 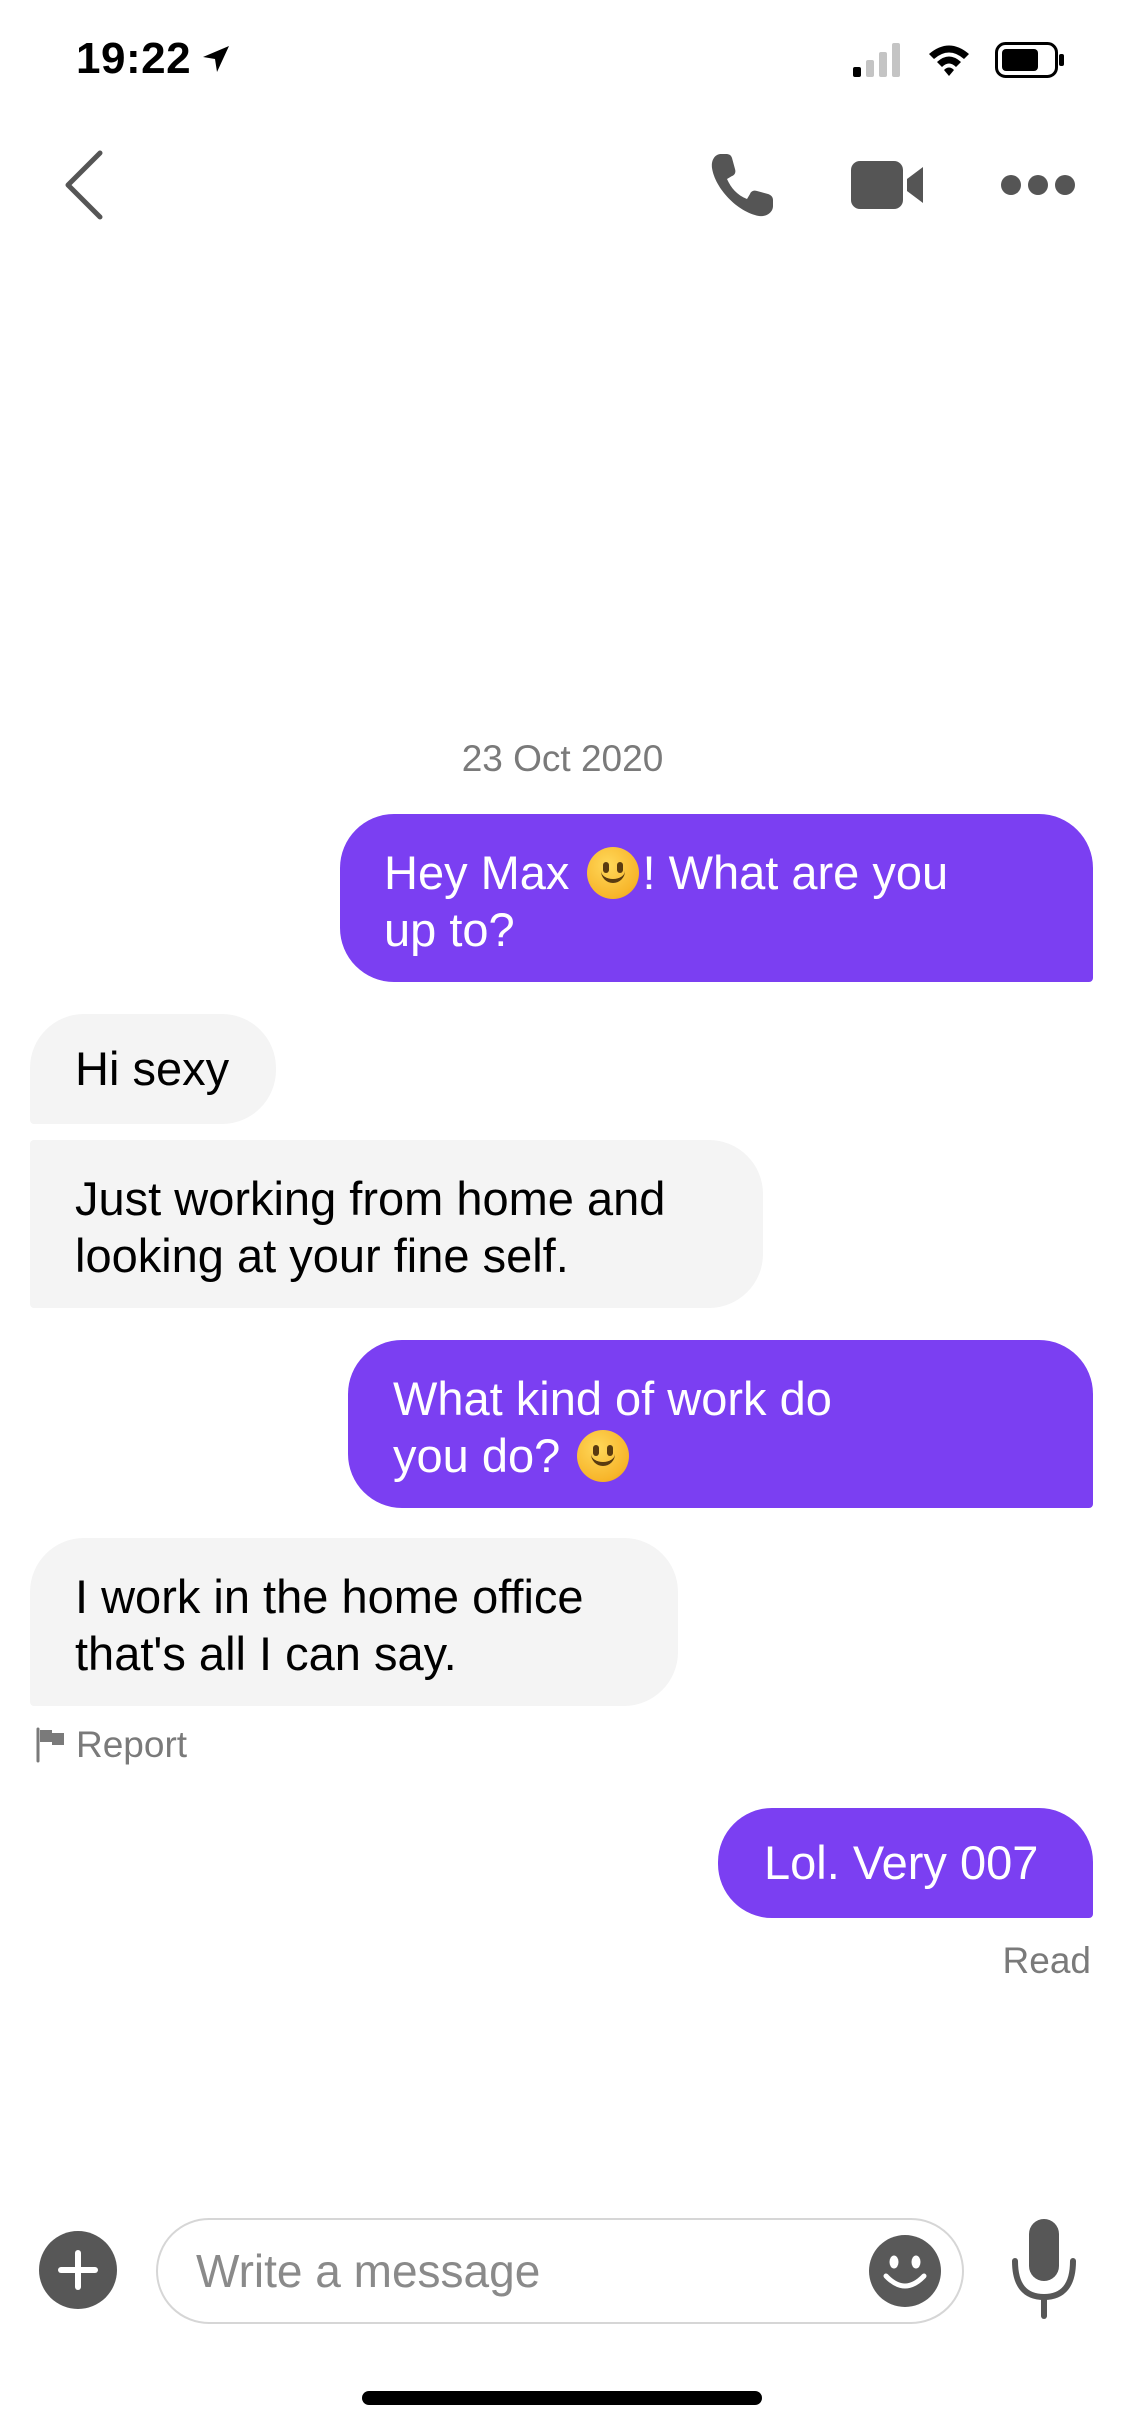 What do you see at coordinates (949, 60) in the screenshot?
I see `wifi-icon` at bounding box center [949, 60].